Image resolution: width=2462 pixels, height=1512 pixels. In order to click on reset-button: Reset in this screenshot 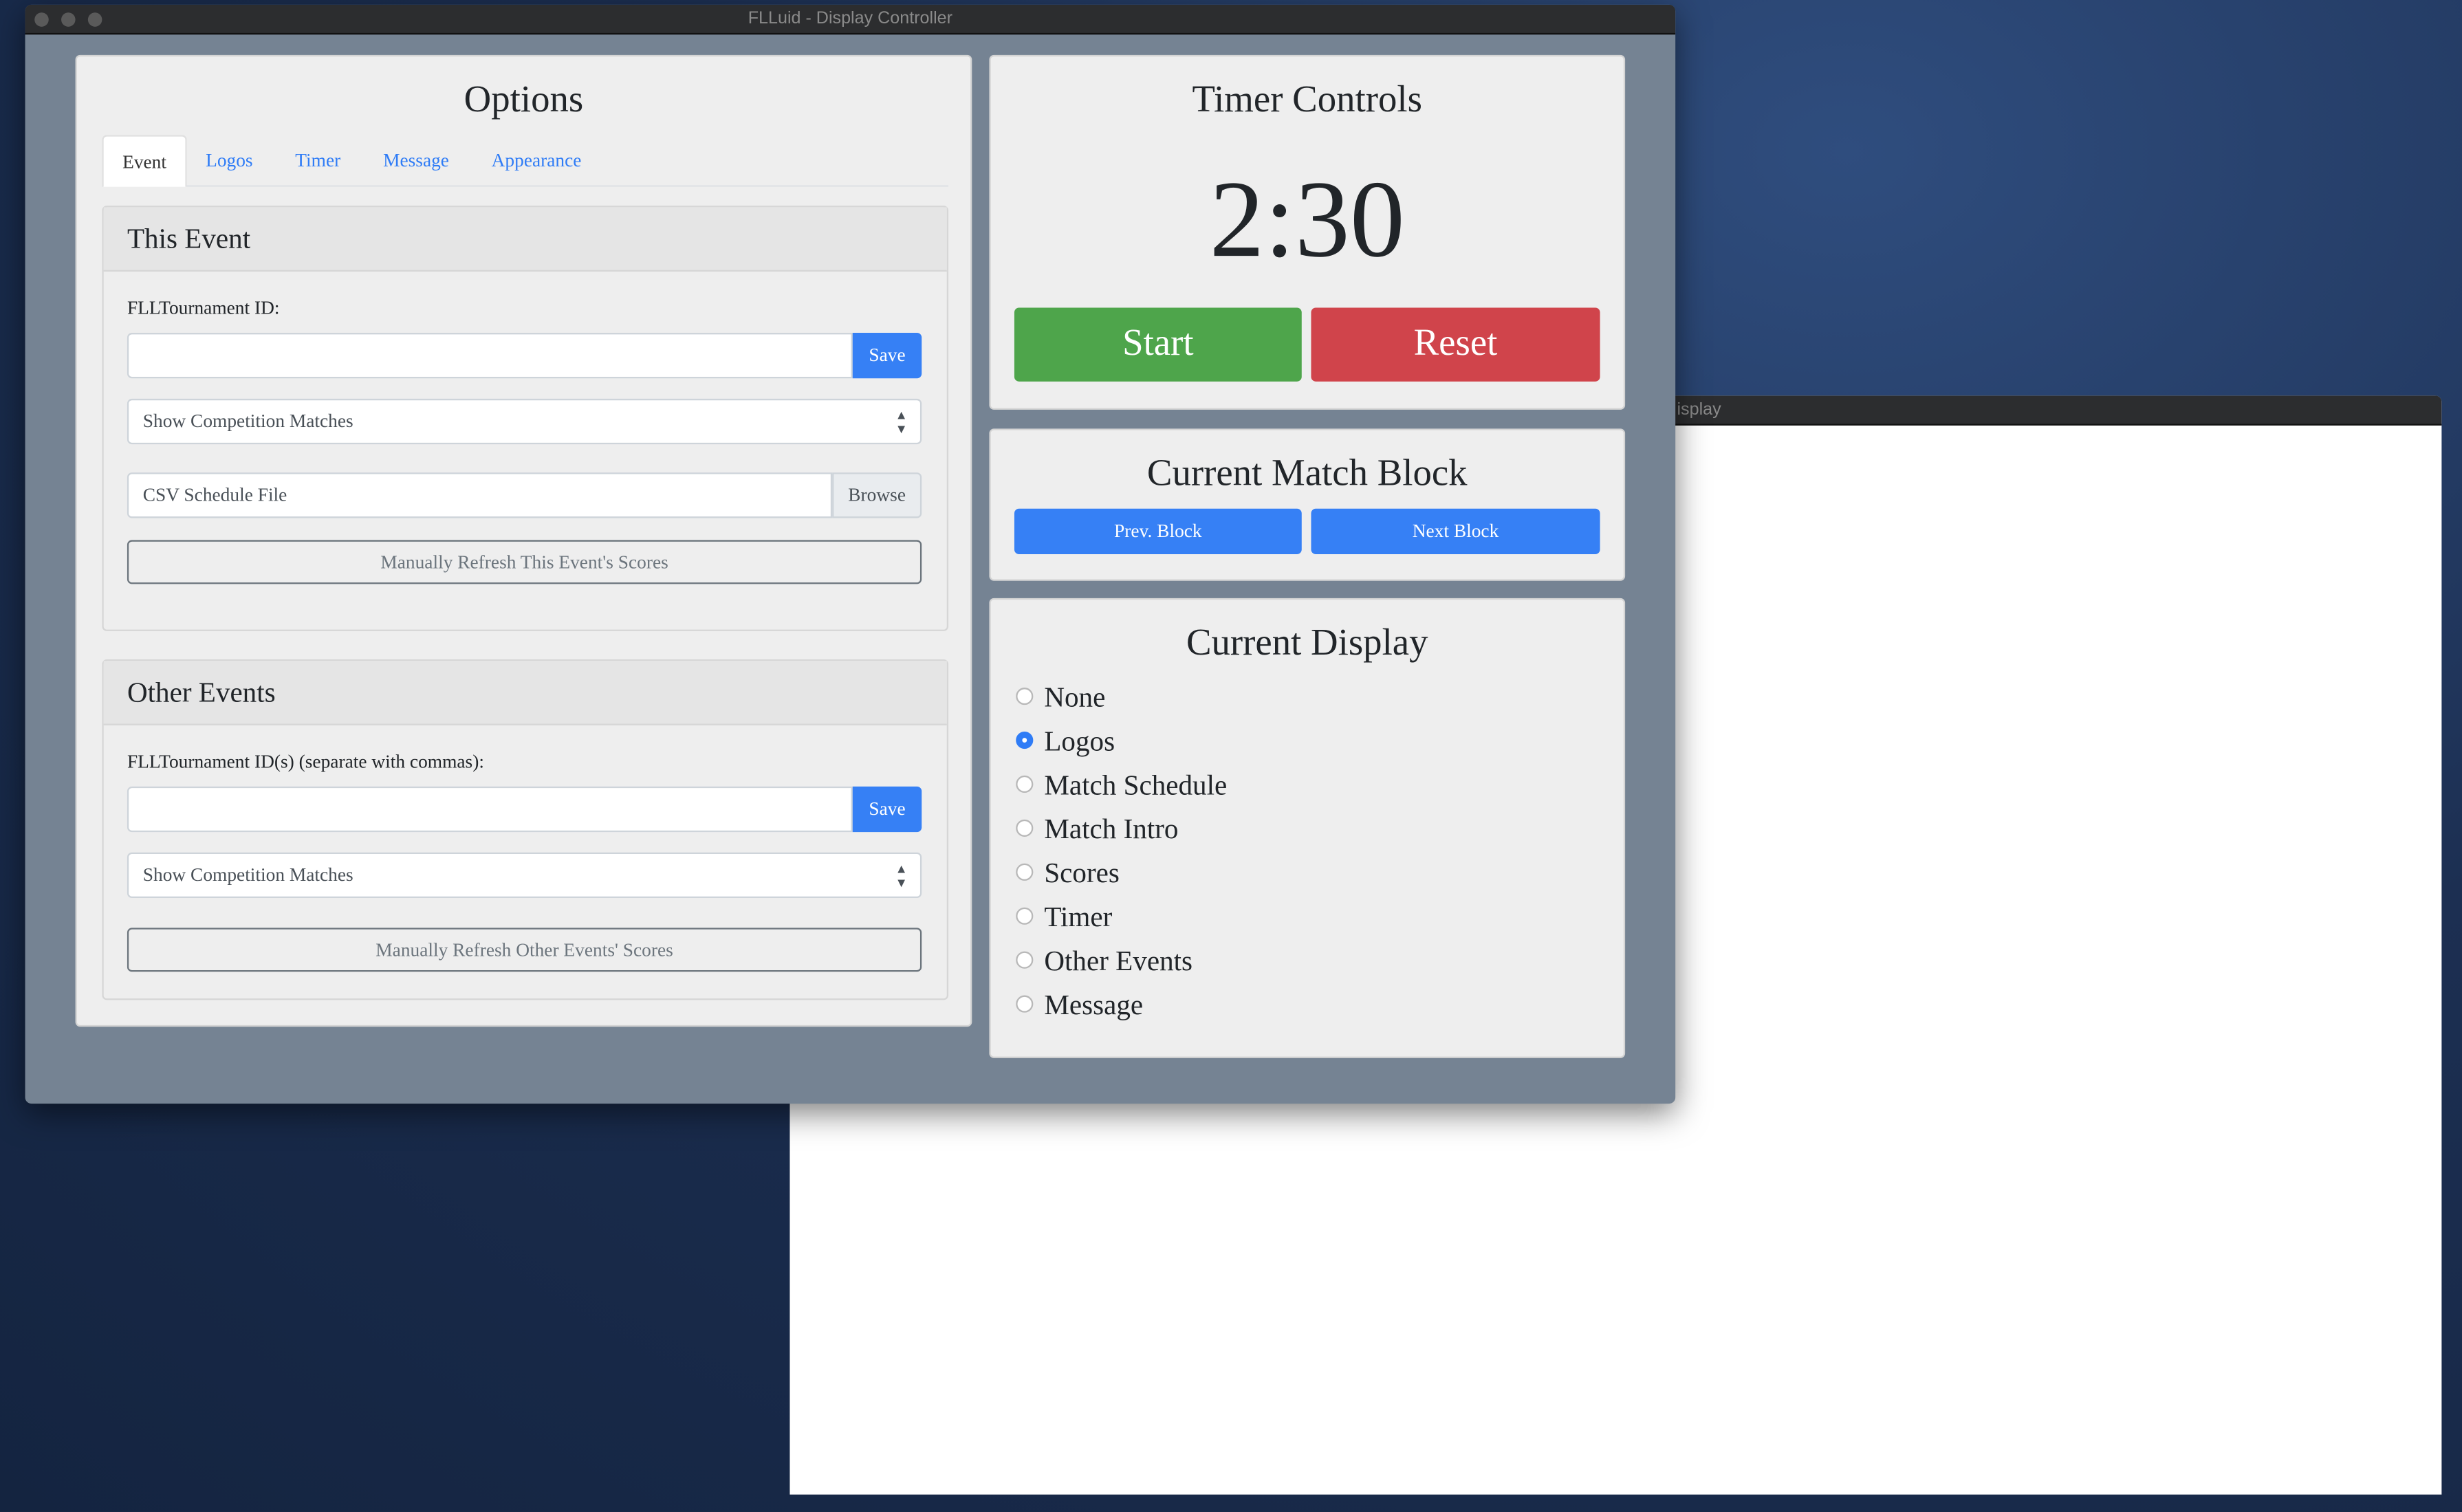, I will do `click(1455, 344)`.